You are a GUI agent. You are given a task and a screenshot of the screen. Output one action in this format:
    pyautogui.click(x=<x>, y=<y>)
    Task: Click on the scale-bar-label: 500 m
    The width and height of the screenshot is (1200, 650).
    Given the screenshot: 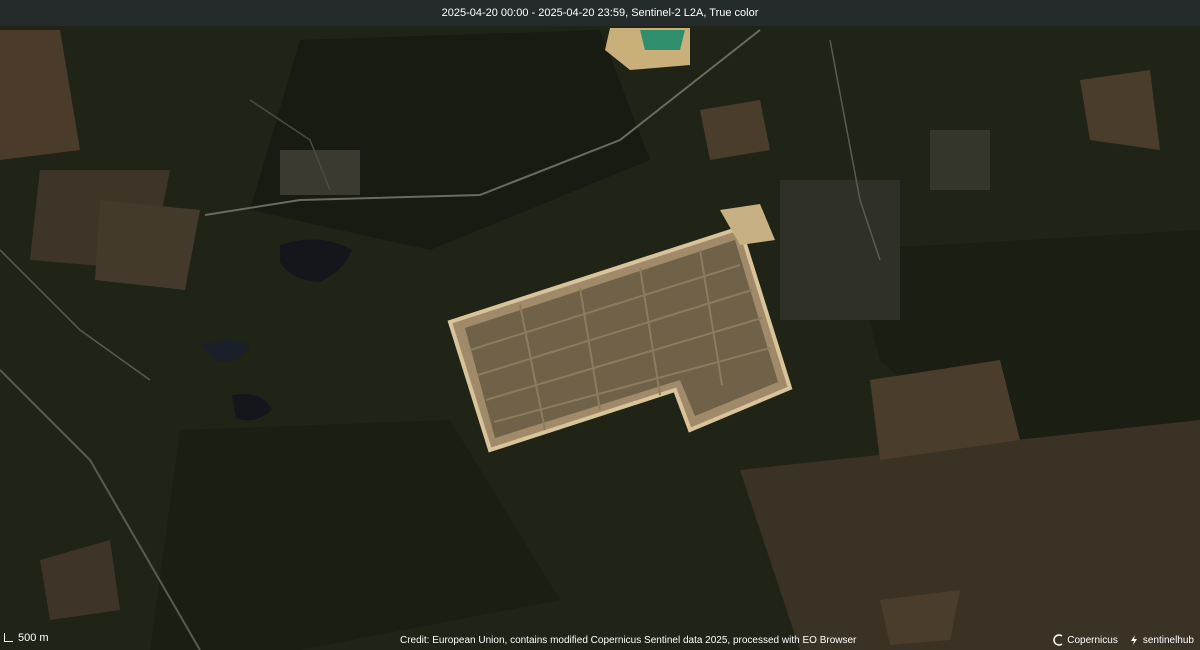 What is the action you would take?
    pyautogui.click(x=33, y=638)
    